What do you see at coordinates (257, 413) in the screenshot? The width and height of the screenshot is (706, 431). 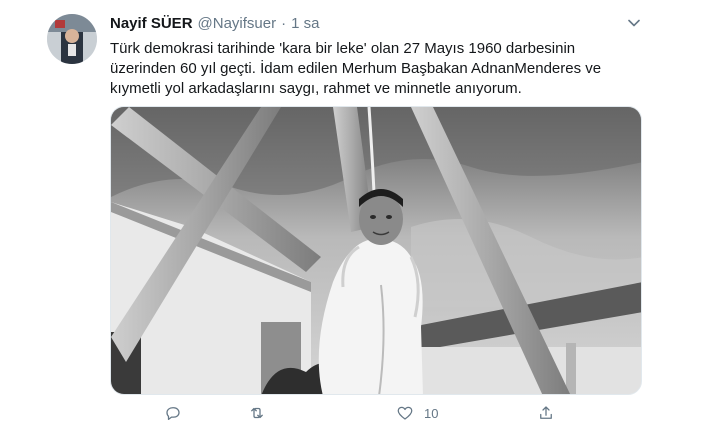 I see `retweet-icon` at bounding box center [257, 413].